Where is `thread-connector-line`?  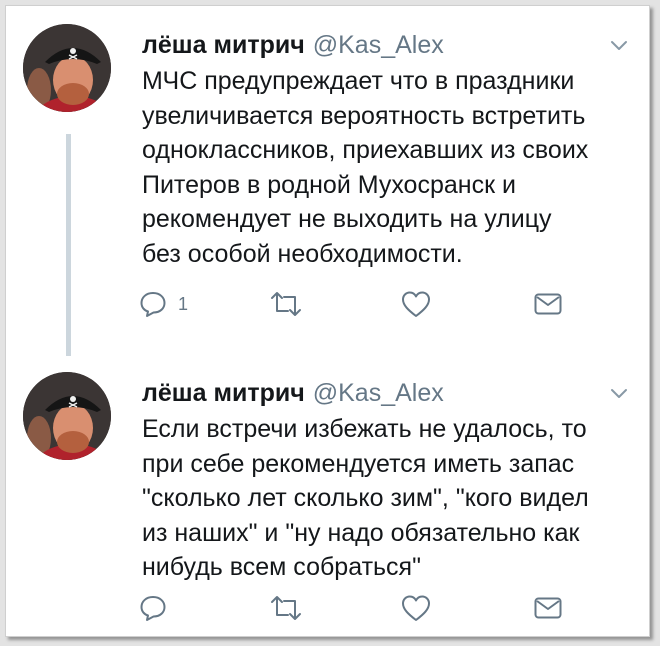 thread-connector-line is located at coordinates (68, 245).